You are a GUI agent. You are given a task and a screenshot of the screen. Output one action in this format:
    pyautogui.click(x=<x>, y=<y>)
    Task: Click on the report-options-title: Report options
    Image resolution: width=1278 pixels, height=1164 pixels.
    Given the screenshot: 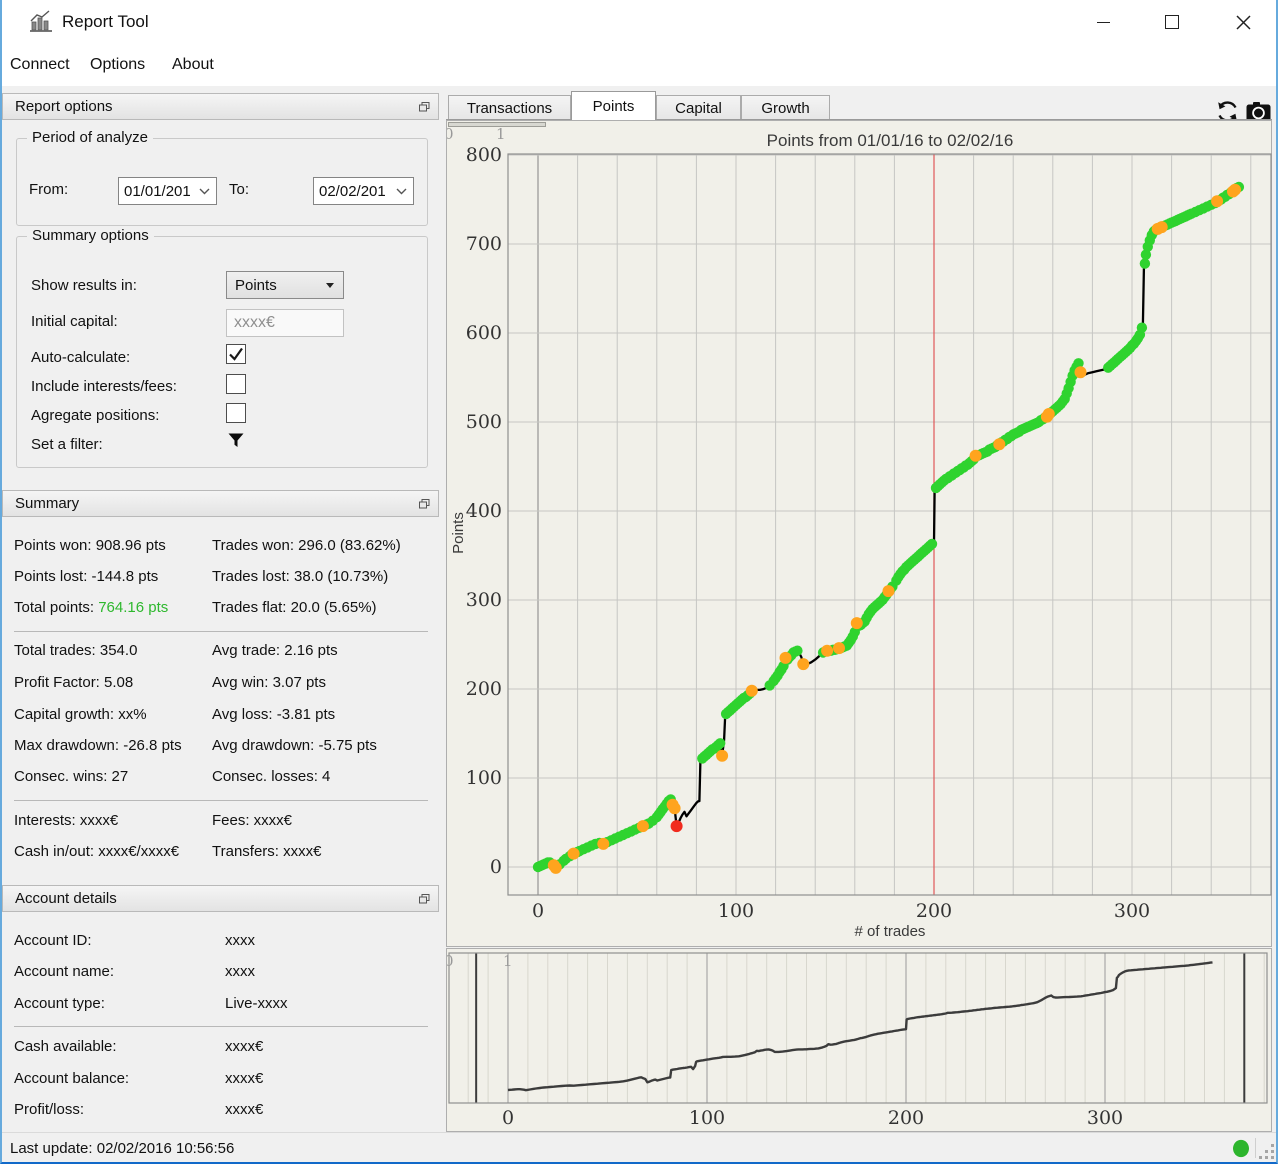 What is the action you would take?
    pyautogui.click(x=64, y=106)
    